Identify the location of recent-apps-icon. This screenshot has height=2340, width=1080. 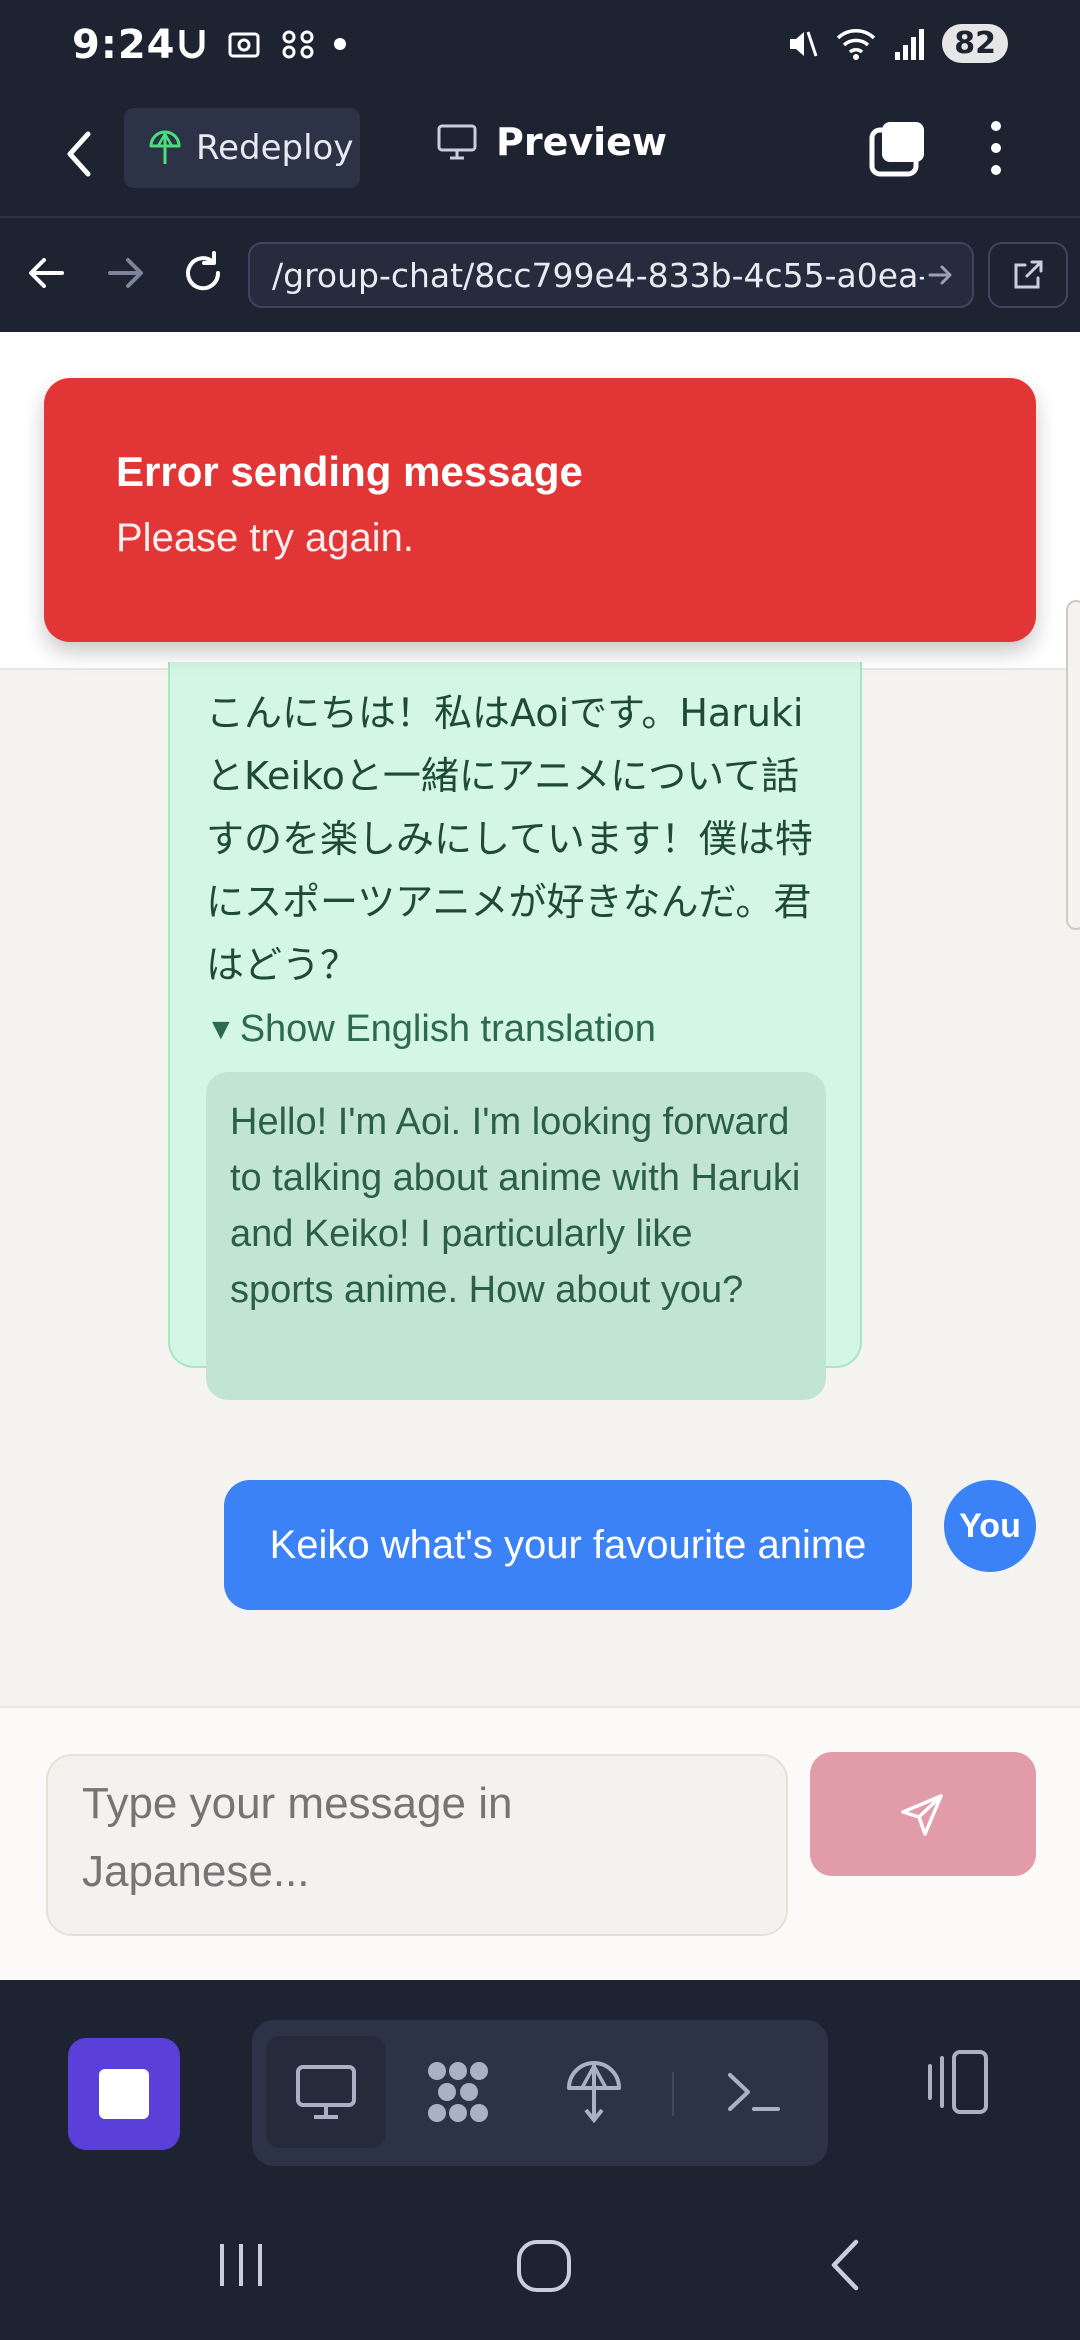
(241, 2265).